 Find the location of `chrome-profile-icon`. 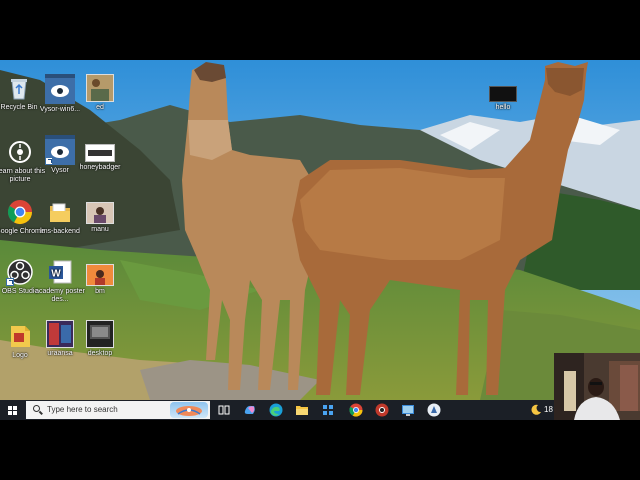

chrome-profile-icon is located at coordinates (382, 410).